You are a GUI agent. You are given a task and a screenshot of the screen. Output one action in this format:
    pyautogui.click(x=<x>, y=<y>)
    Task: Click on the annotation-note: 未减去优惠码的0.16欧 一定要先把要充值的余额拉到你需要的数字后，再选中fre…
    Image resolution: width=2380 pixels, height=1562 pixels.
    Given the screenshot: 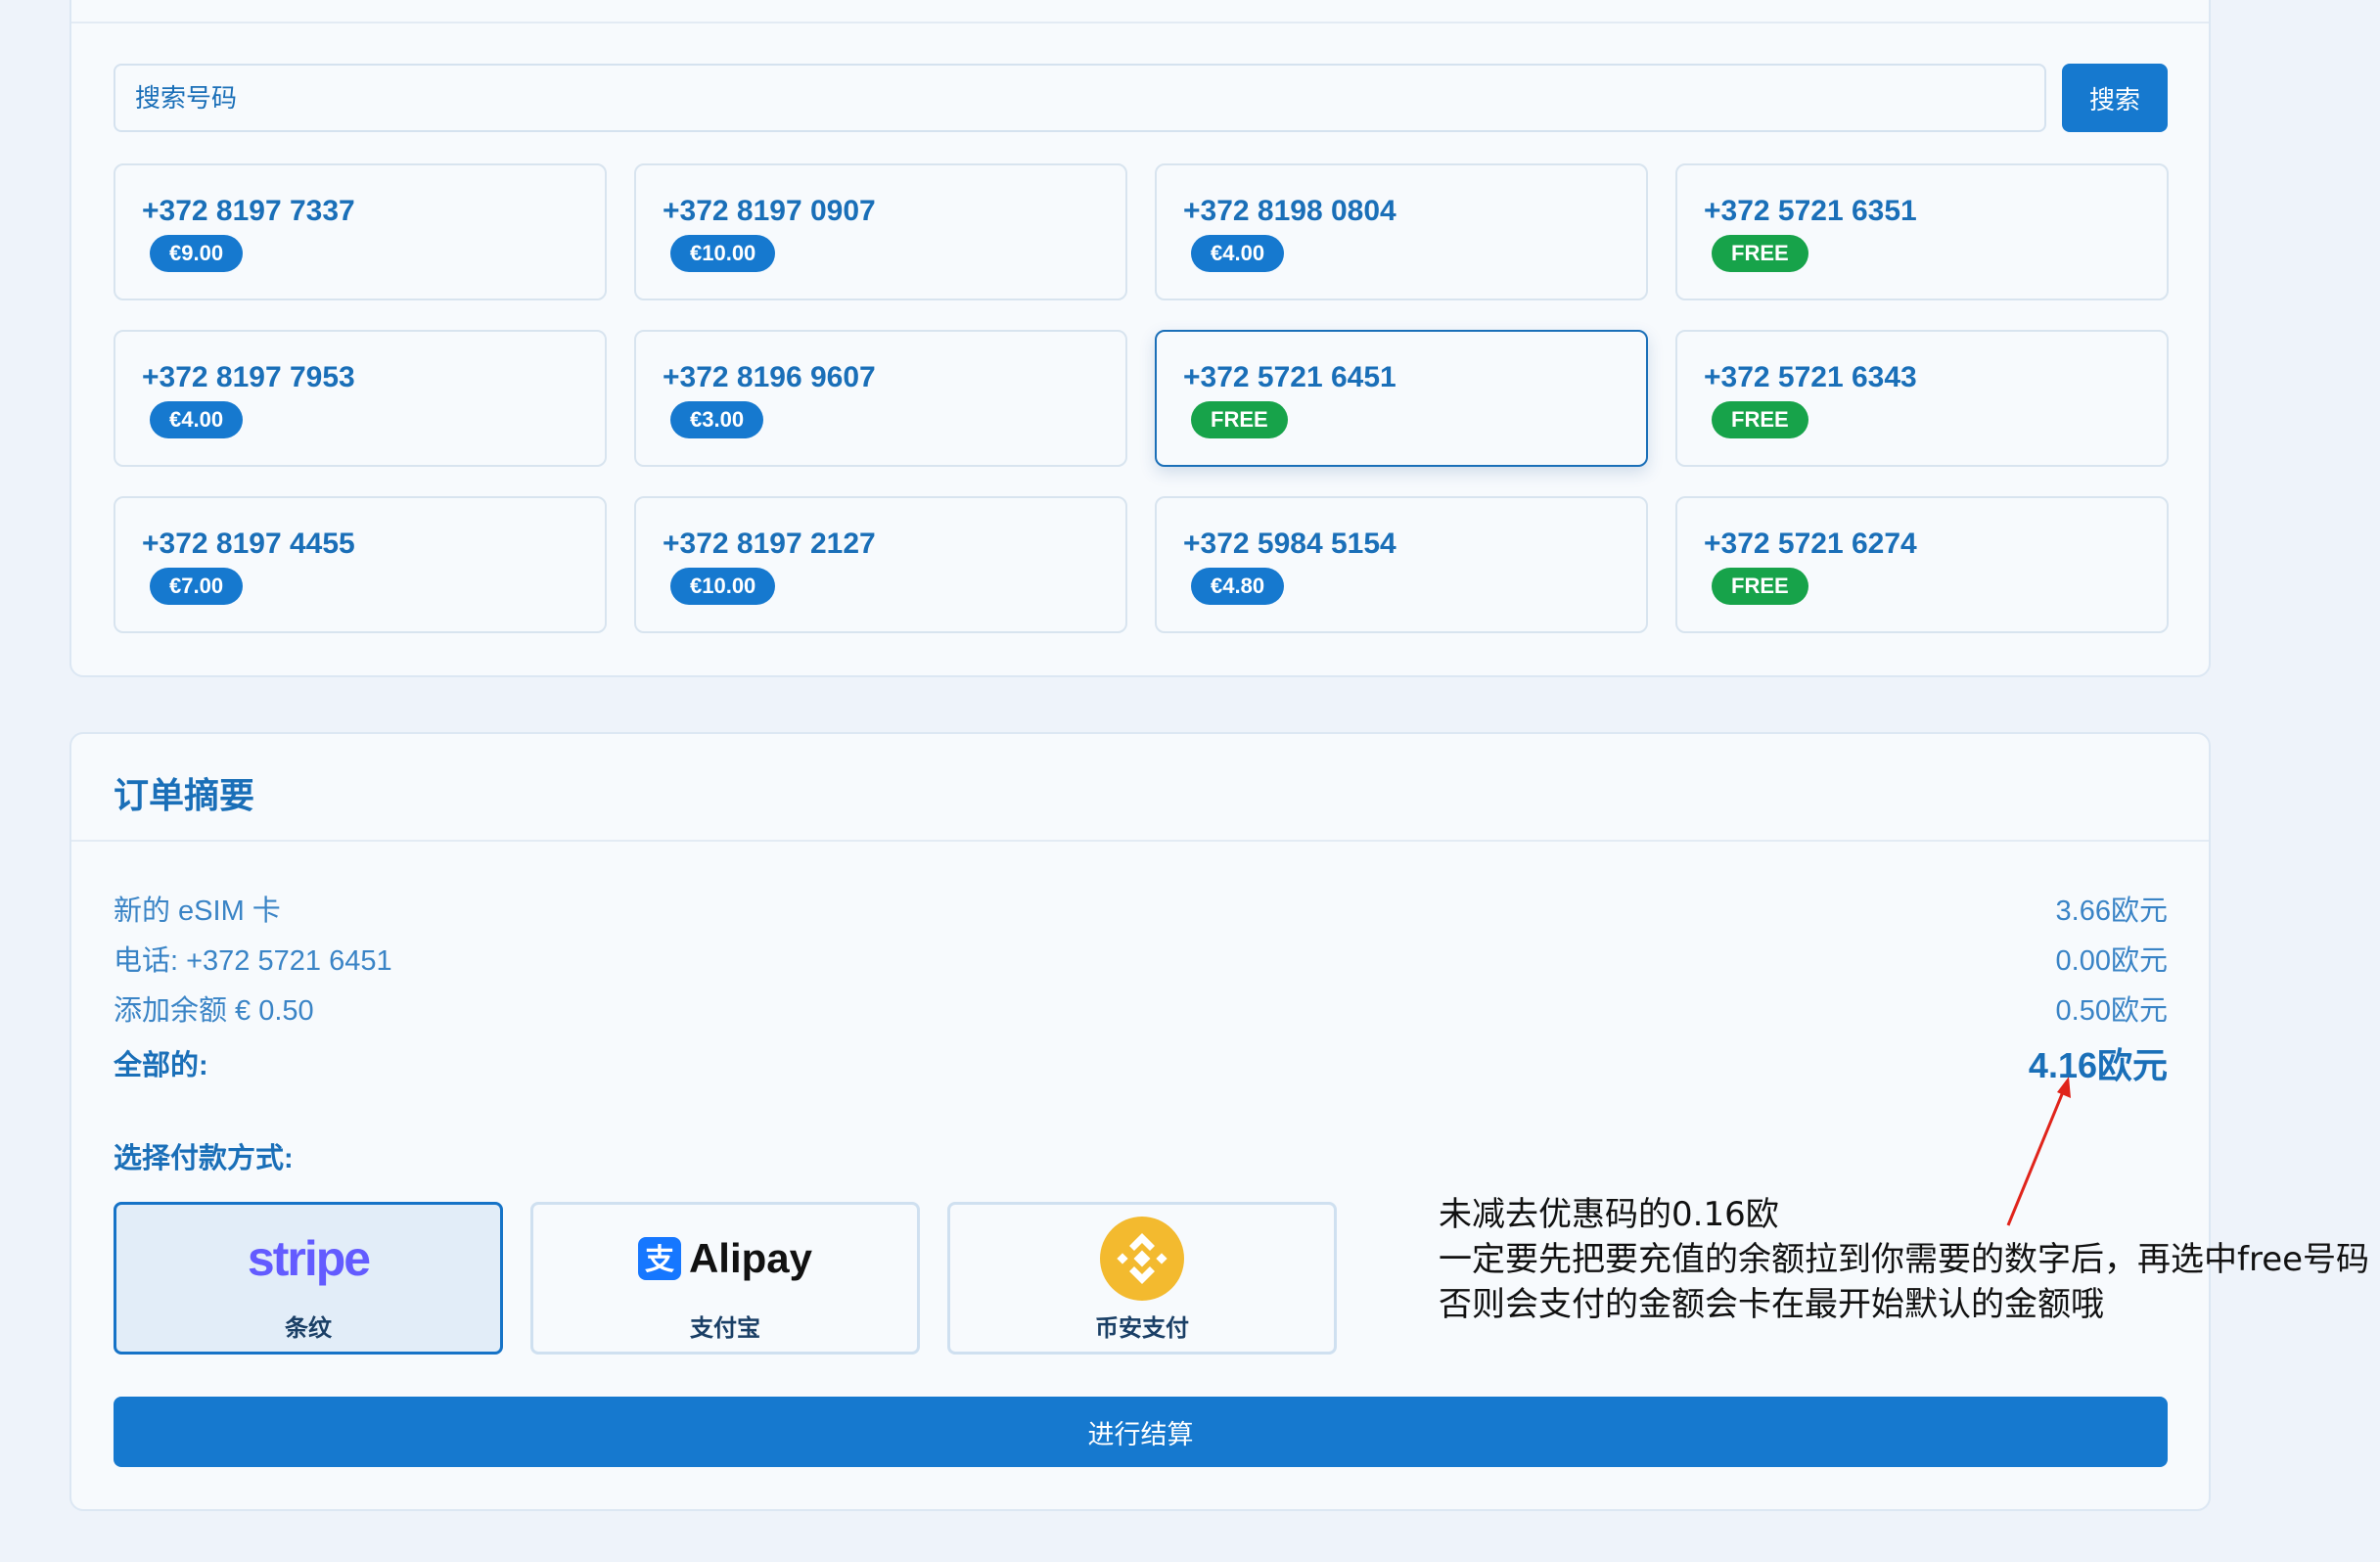 What is the action you would take?
    pyautogui.click(x=1904, y=1259)
    